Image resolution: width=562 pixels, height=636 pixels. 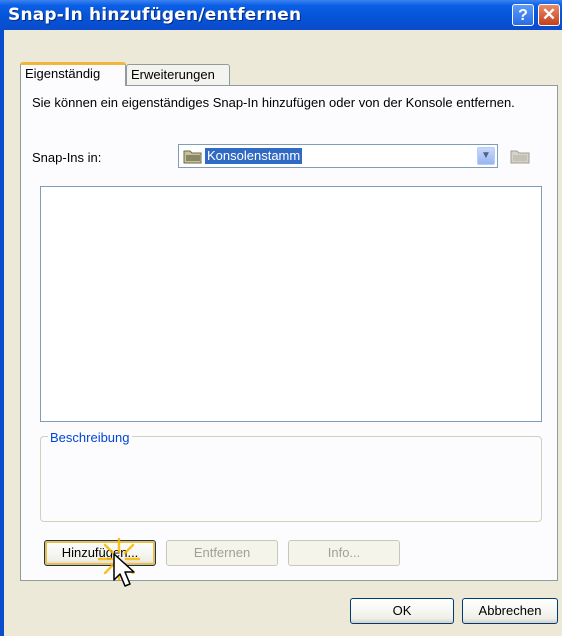 What do you see at coordinates (520, 157) in the screenshot?
I see `folder-up-icon` at bounding box center [520, 157].